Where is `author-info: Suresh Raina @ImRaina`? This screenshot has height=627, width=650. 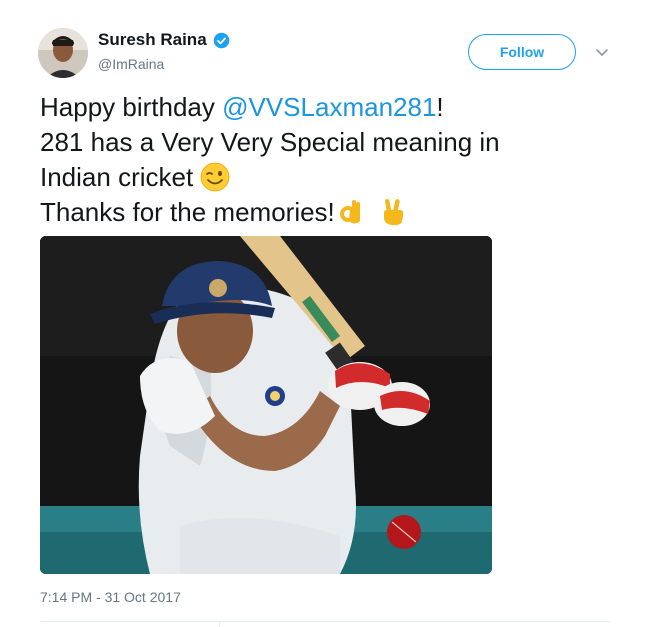 author-info: Suresh Raina @ImRaina is located at coordinates (164, 51).